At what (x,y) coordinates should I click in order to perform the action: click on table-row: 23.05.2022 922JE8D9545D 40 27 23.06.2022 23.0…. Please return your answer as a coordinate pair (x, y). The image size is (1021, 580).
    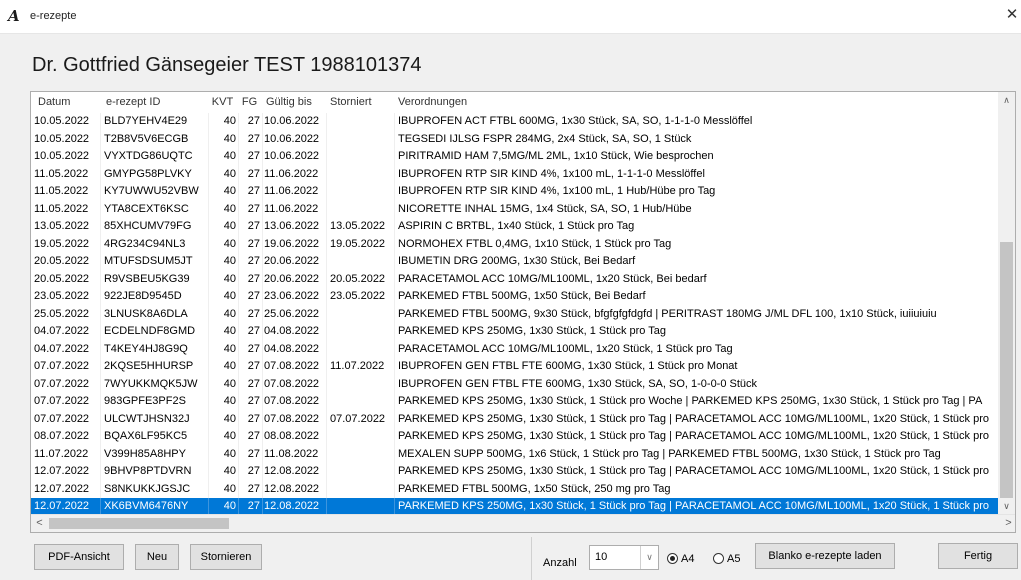
    Looking at the image, I should click on (515, 297).